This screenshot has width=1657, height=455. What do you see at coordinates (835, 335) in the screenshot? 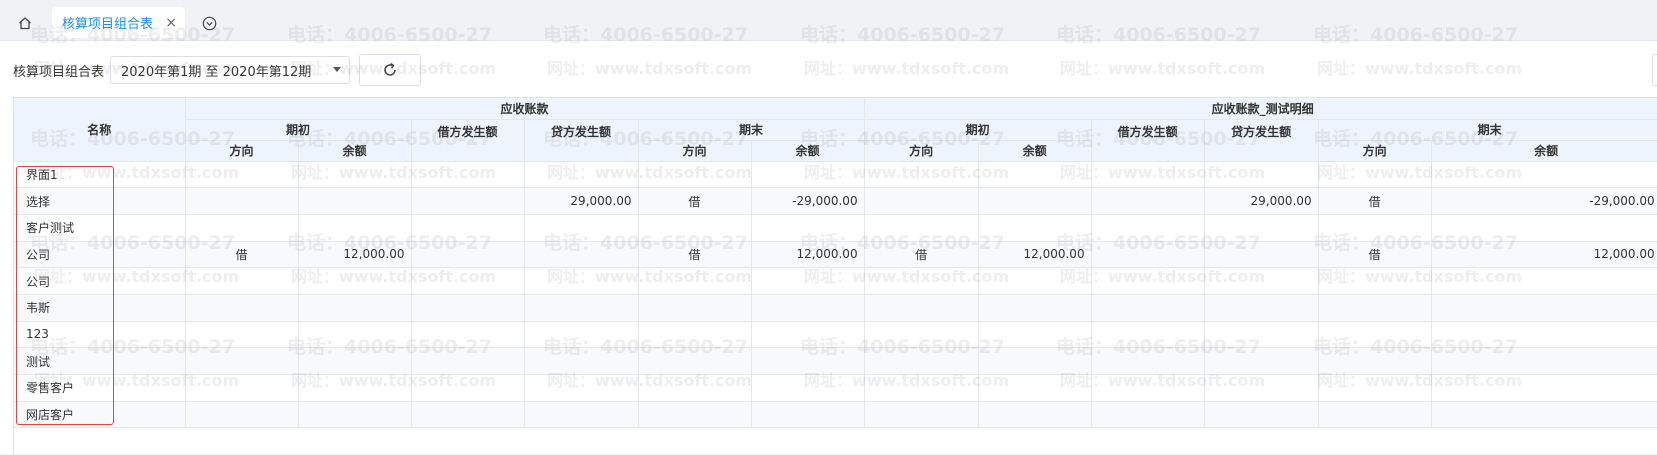
I see `table-row: 123` at bounding box center [835, 335].